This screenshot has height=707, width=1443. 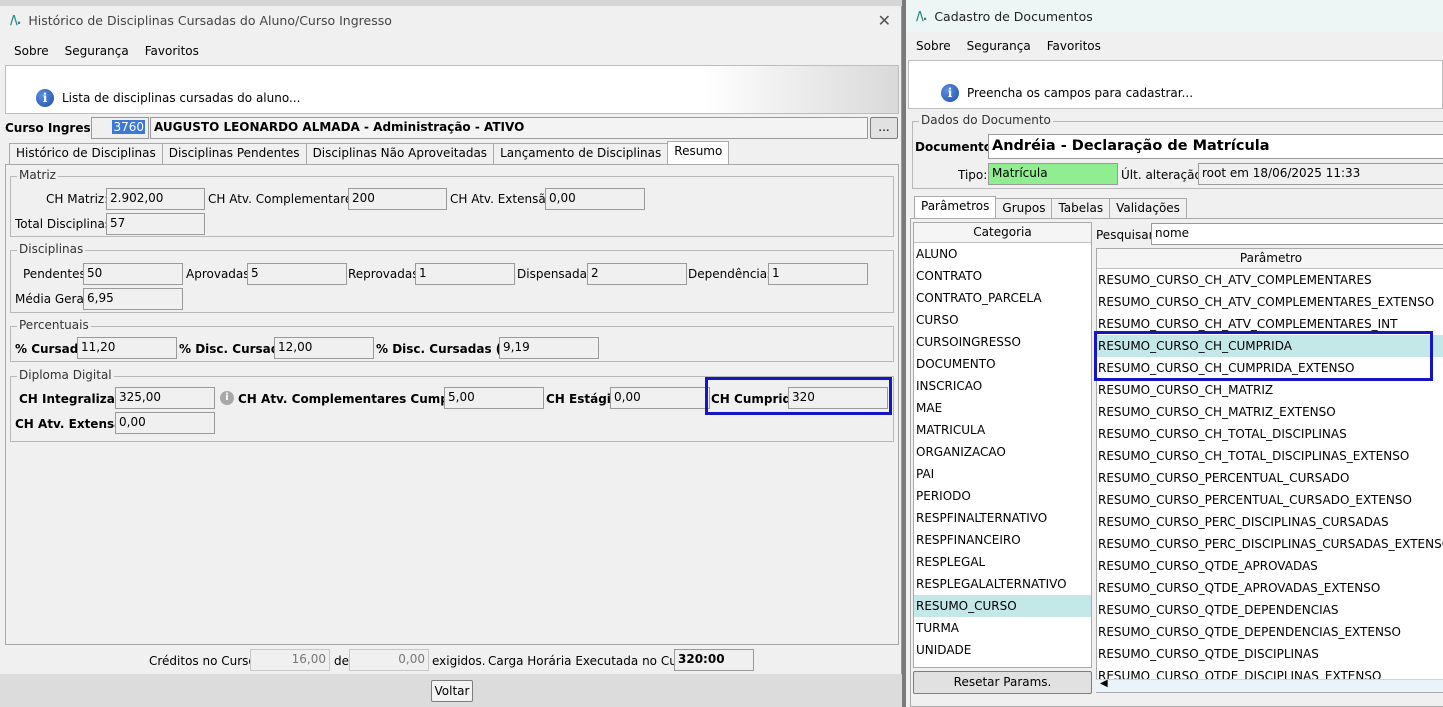 I want to click on parametro-item: RESUMO_CURSO_CH_ATV_COMPLEMENTARES, so click(x=1270, y=280).